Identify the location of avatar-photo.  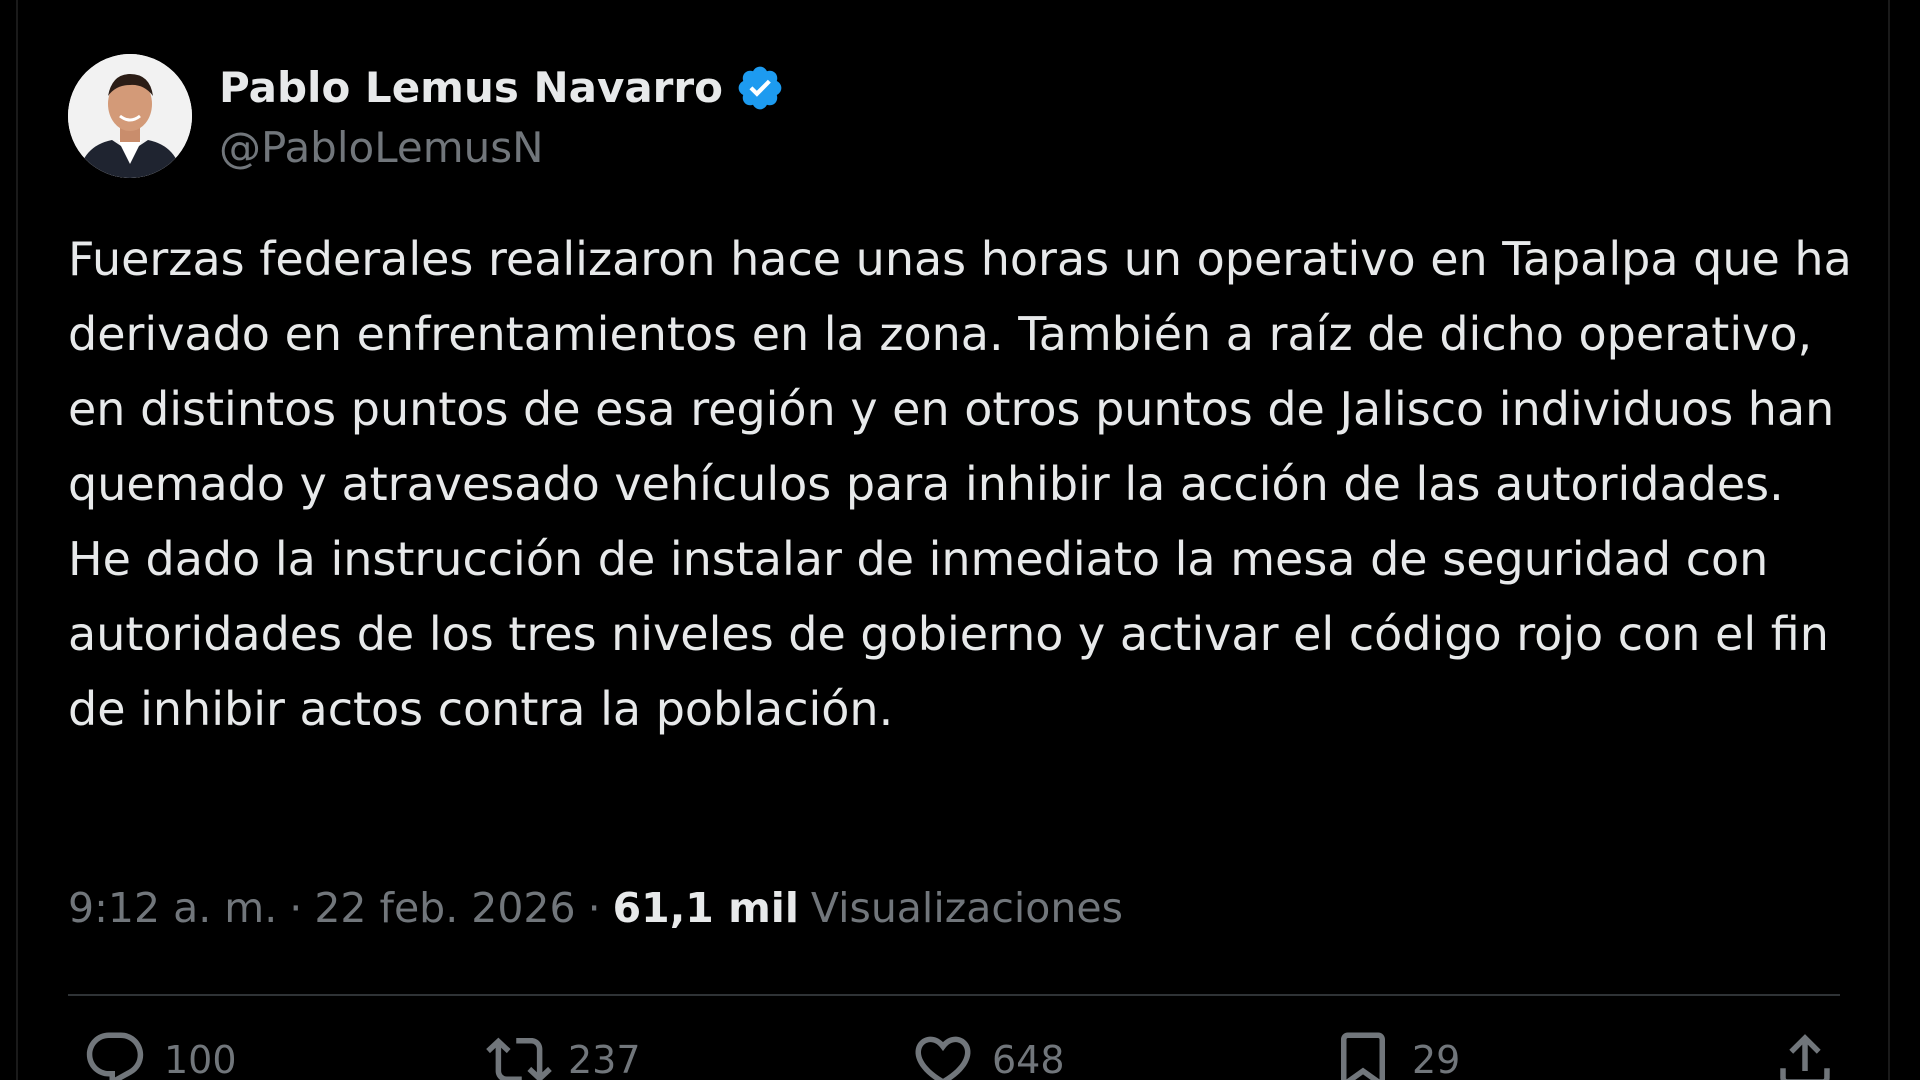
(130, 116).